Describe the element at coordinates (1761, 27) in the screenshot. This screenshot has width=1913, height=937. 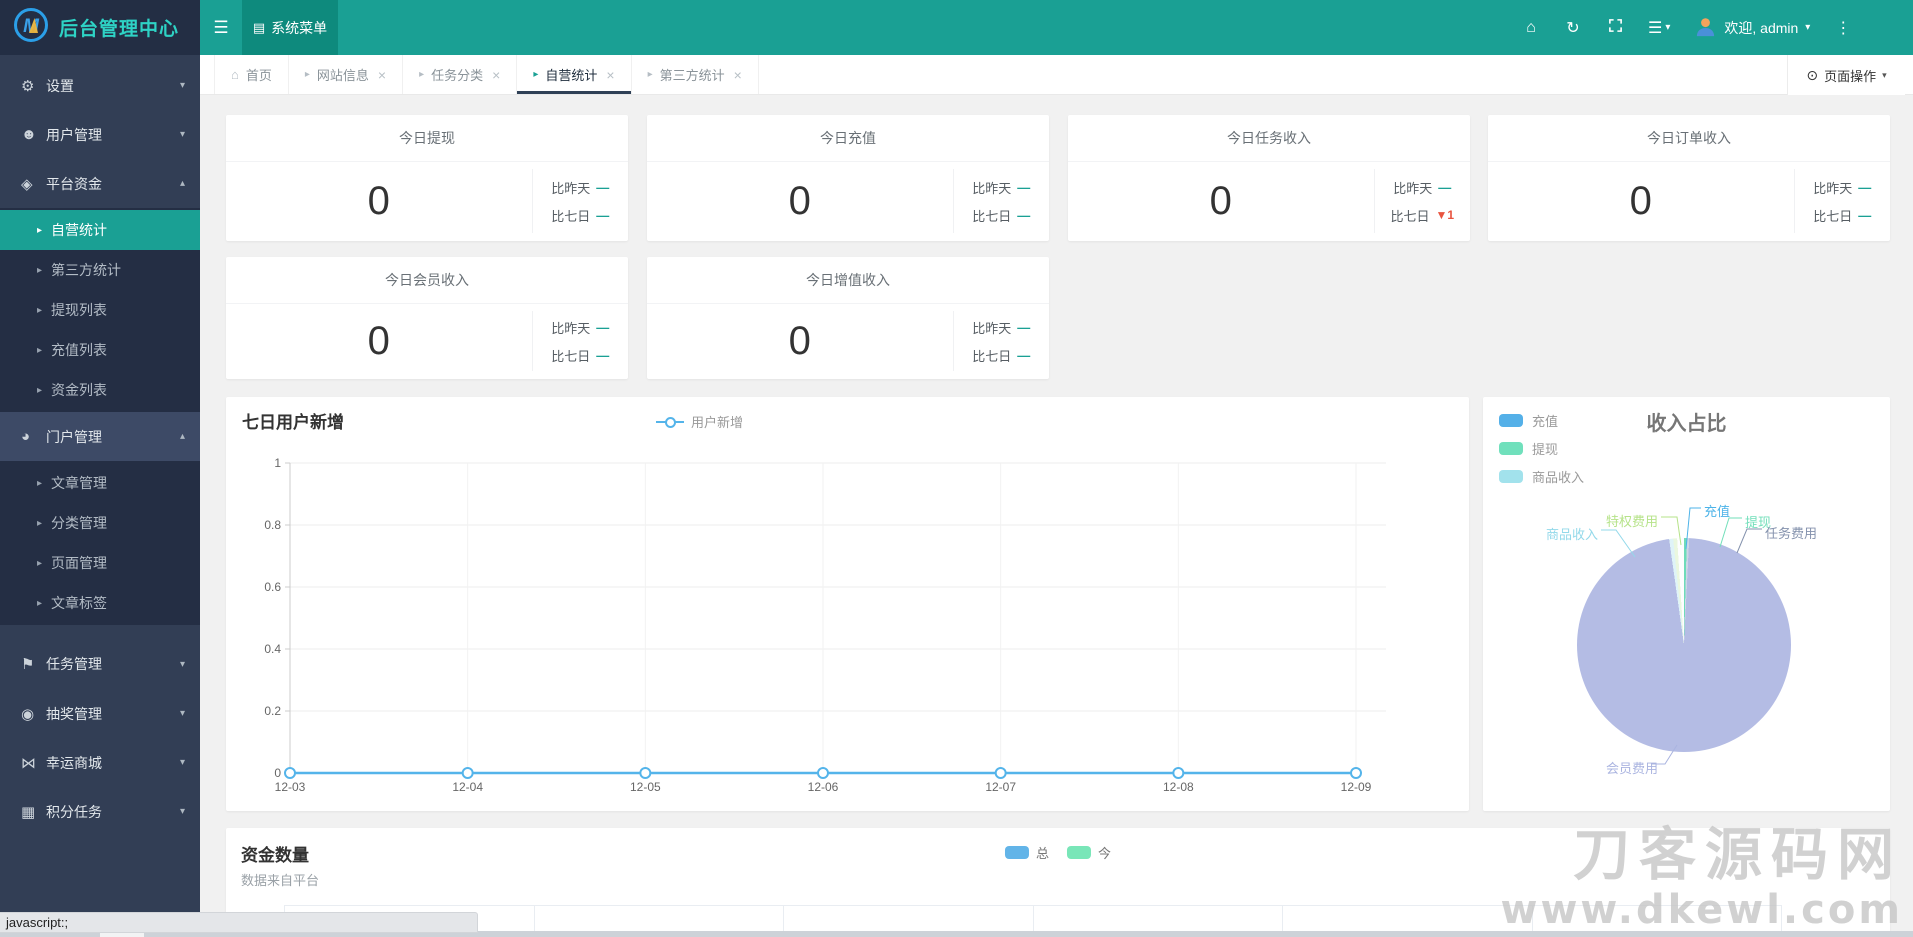
I see `welcome-text: 欢迎, admin` at that location.